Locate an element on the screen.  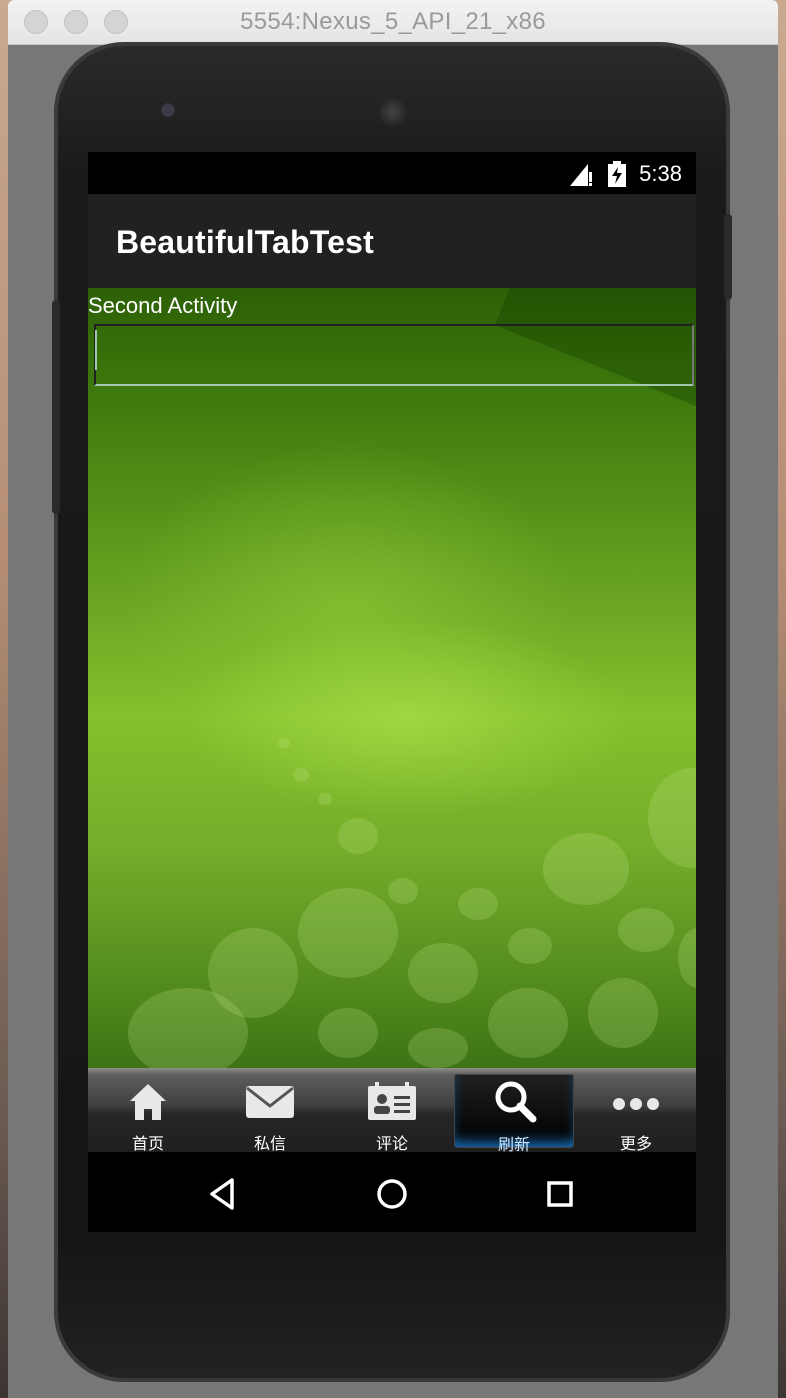
app-title: BeautifulTabTest is located at coordinates (245, 242).